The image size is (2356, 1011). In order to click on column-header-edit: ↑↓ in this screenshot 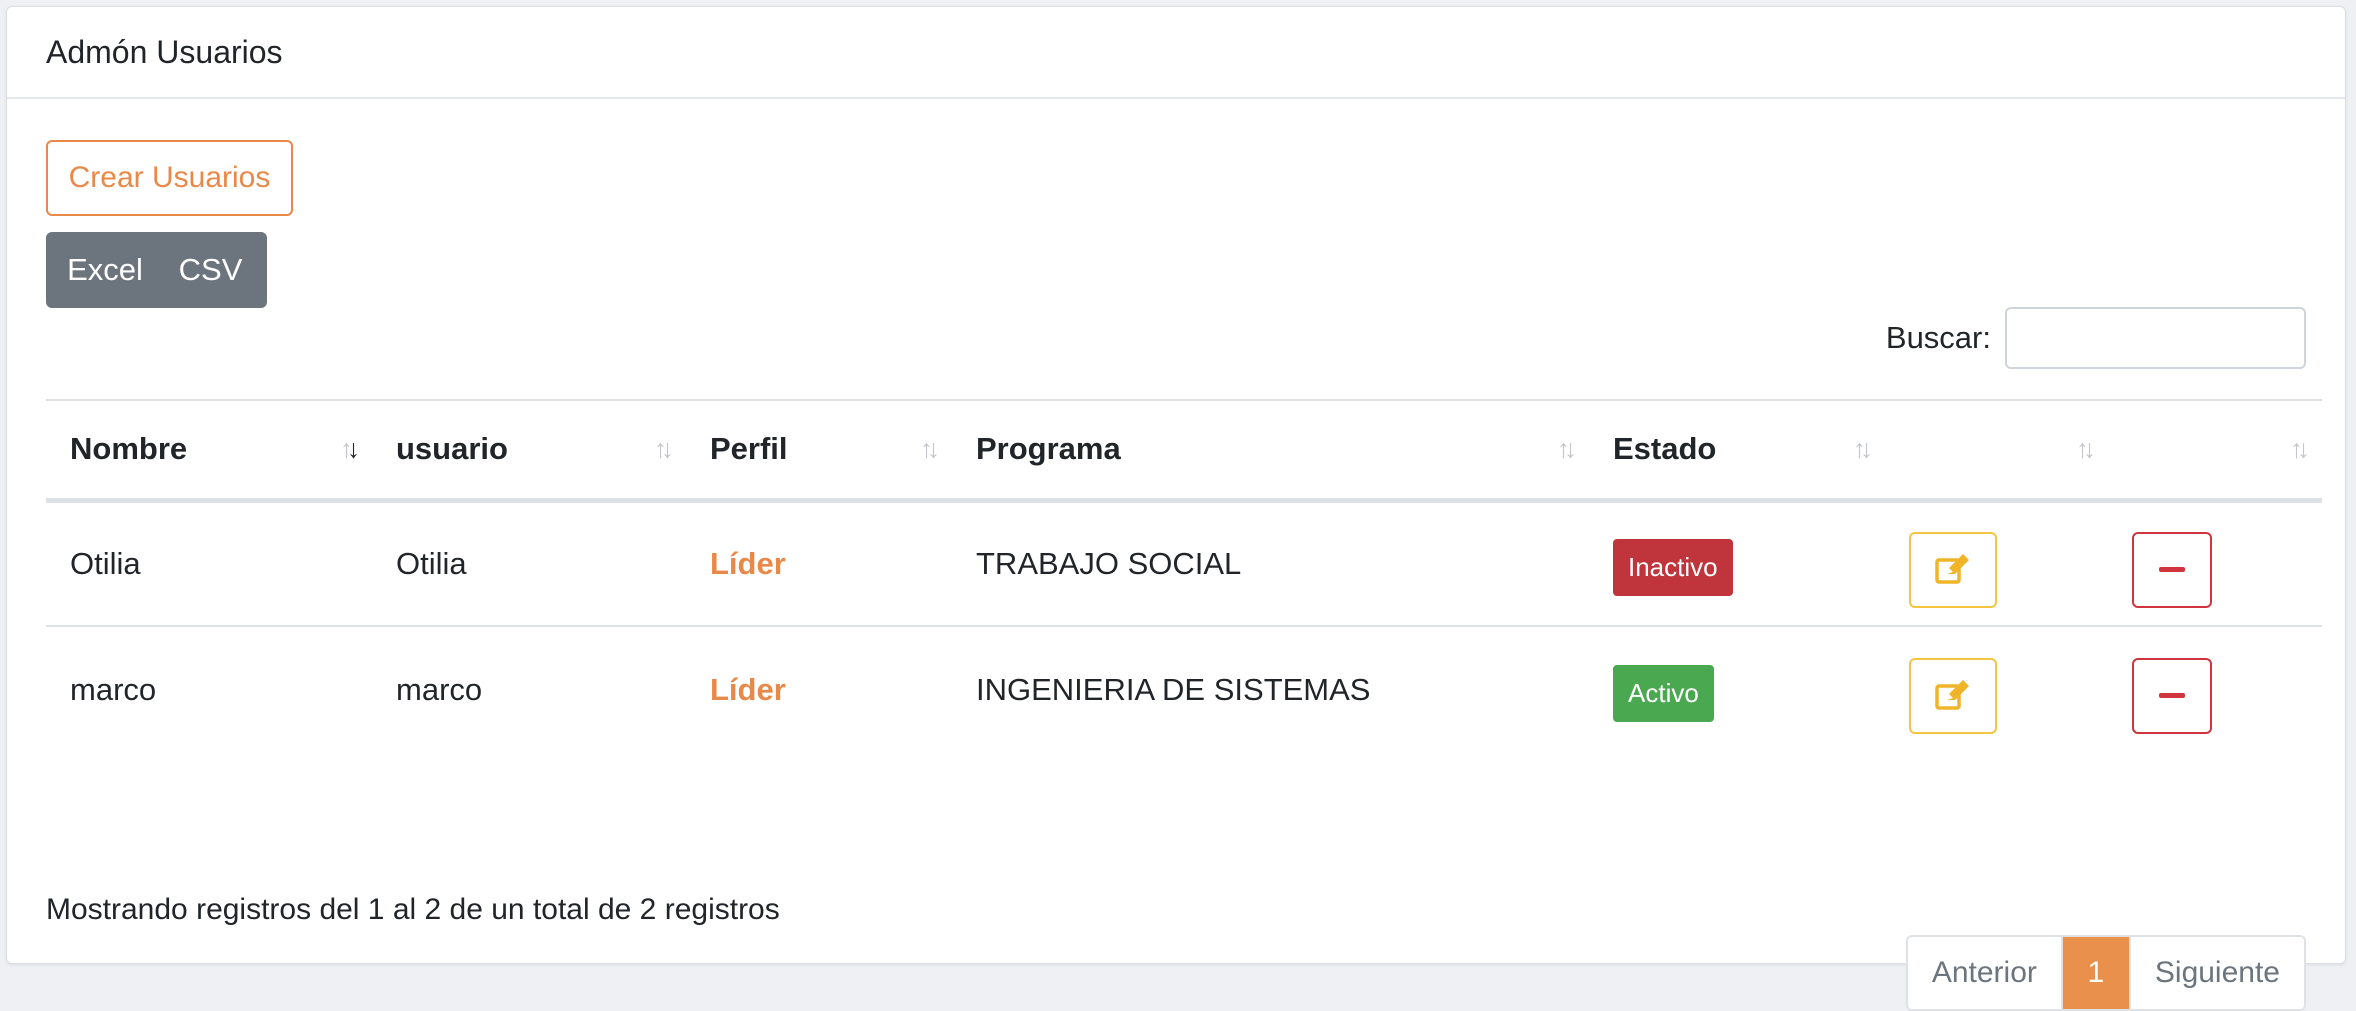, I will do `click(1996, 450)`.